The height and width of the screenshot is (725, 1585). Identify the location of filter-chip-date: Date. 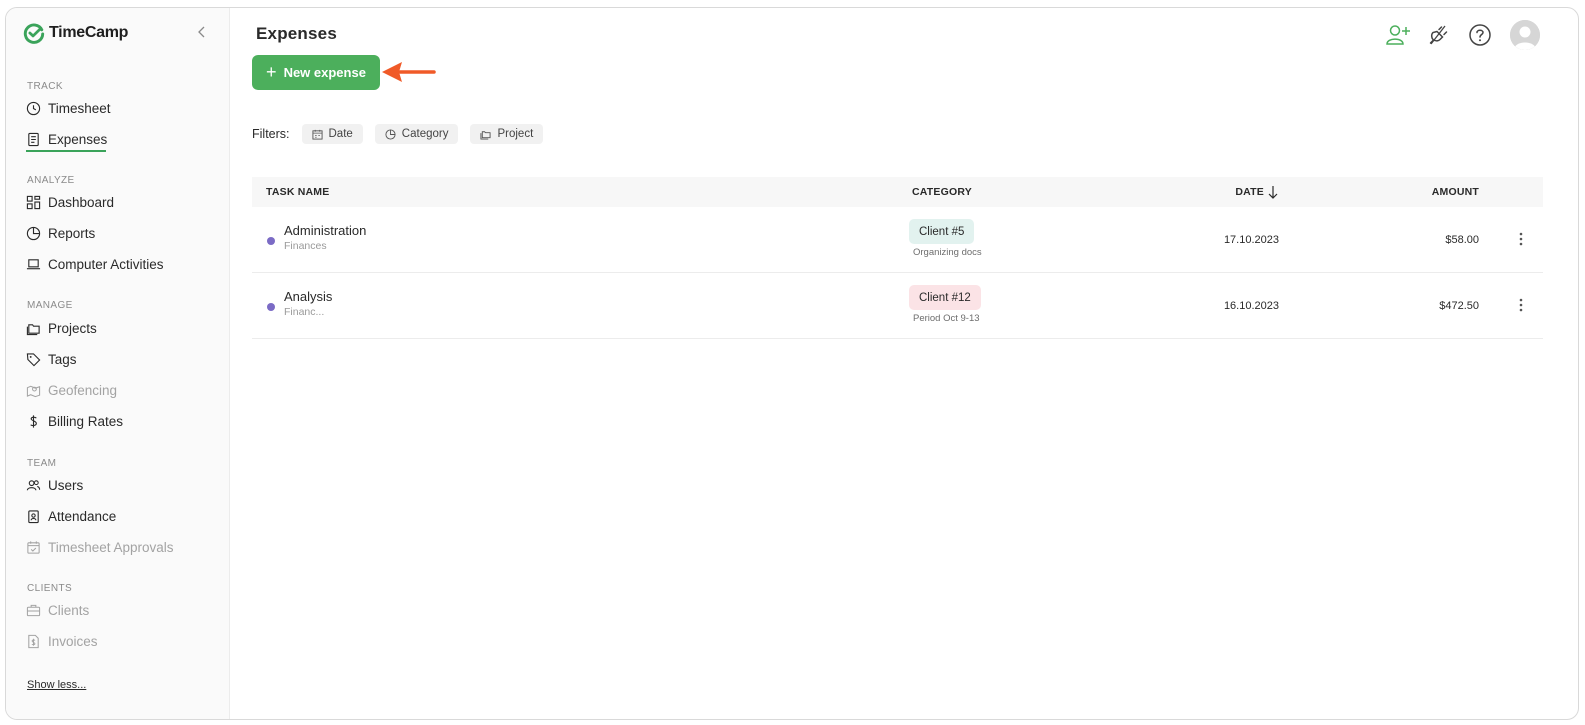
(332, 134).